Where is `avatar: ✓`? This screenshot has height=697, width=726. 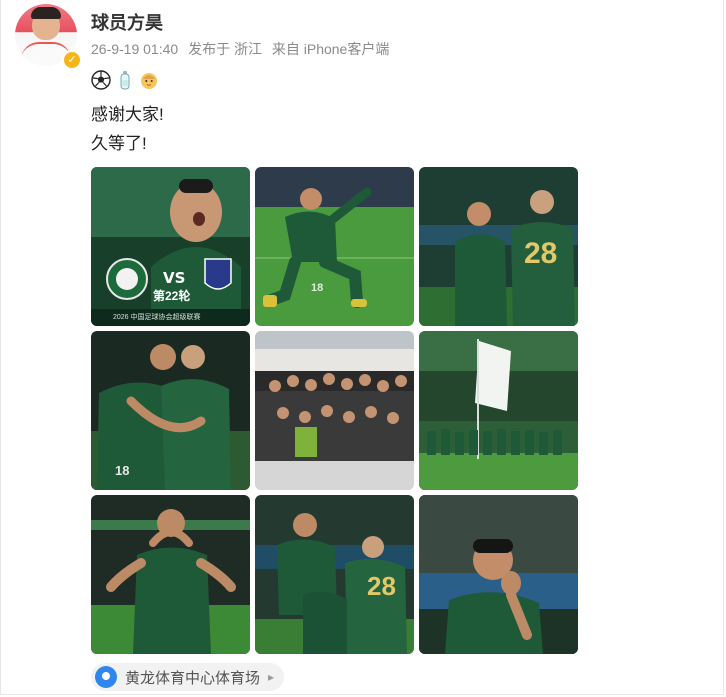
avatar: ✓ is located at coordinates (48, 37).